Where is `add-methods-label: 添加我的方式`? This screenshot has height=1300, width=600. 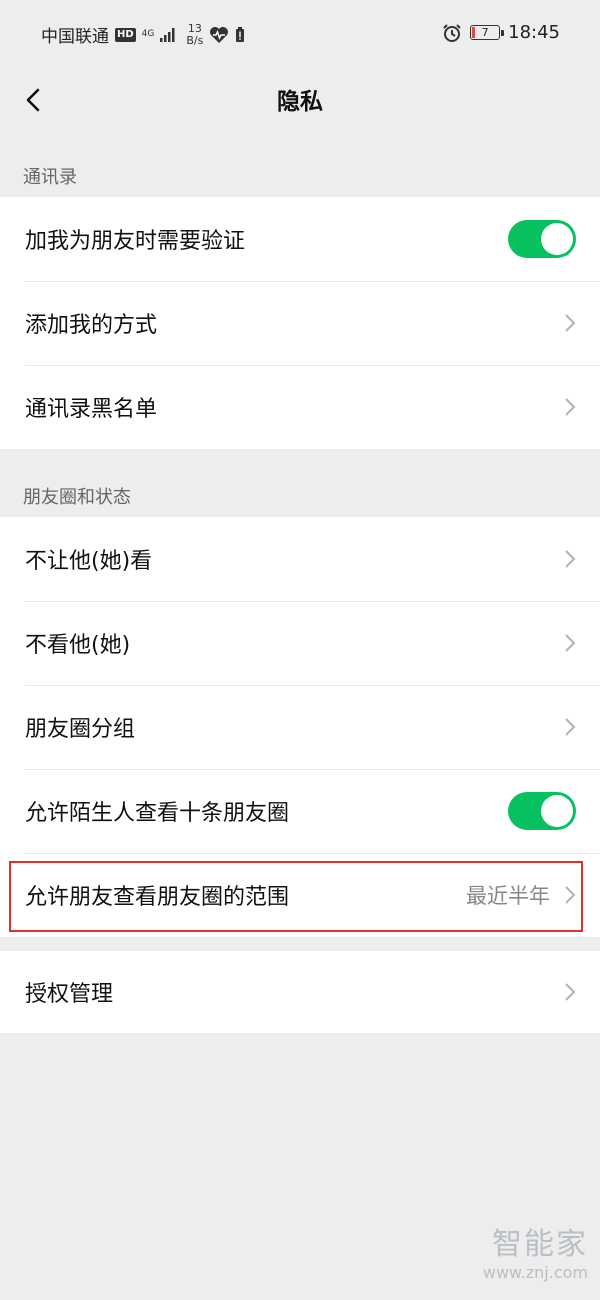 add-methods-label: 添加我的方式 is located at coordinates (91, 325).